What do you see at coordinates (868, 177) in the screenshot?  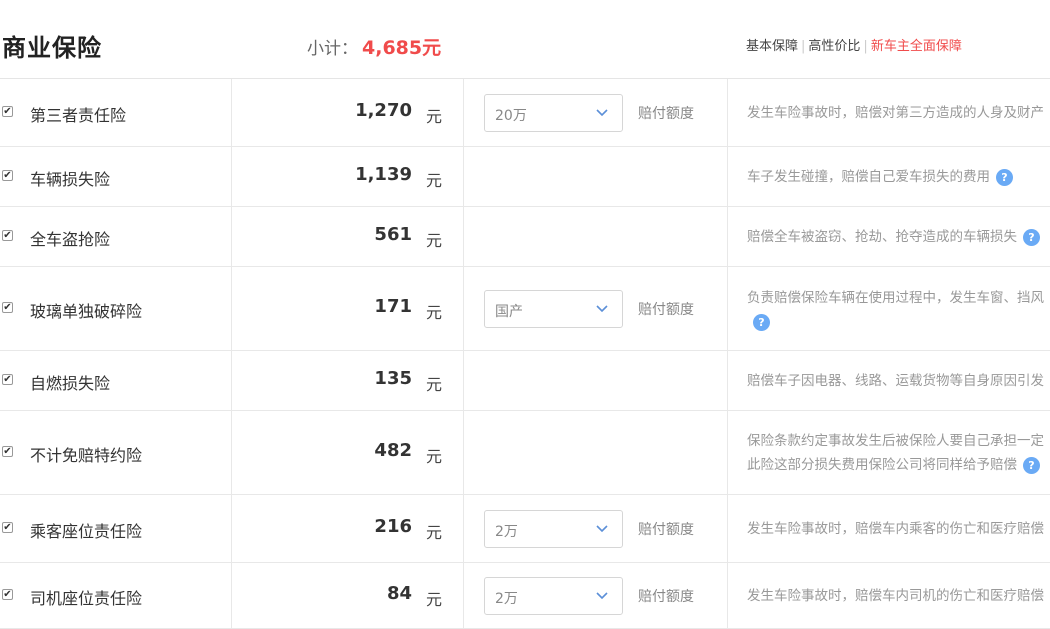 I see `description-line: 车子发生碰撞，赔偿自己爱车损失的费用` at bounding box center [868, 177].